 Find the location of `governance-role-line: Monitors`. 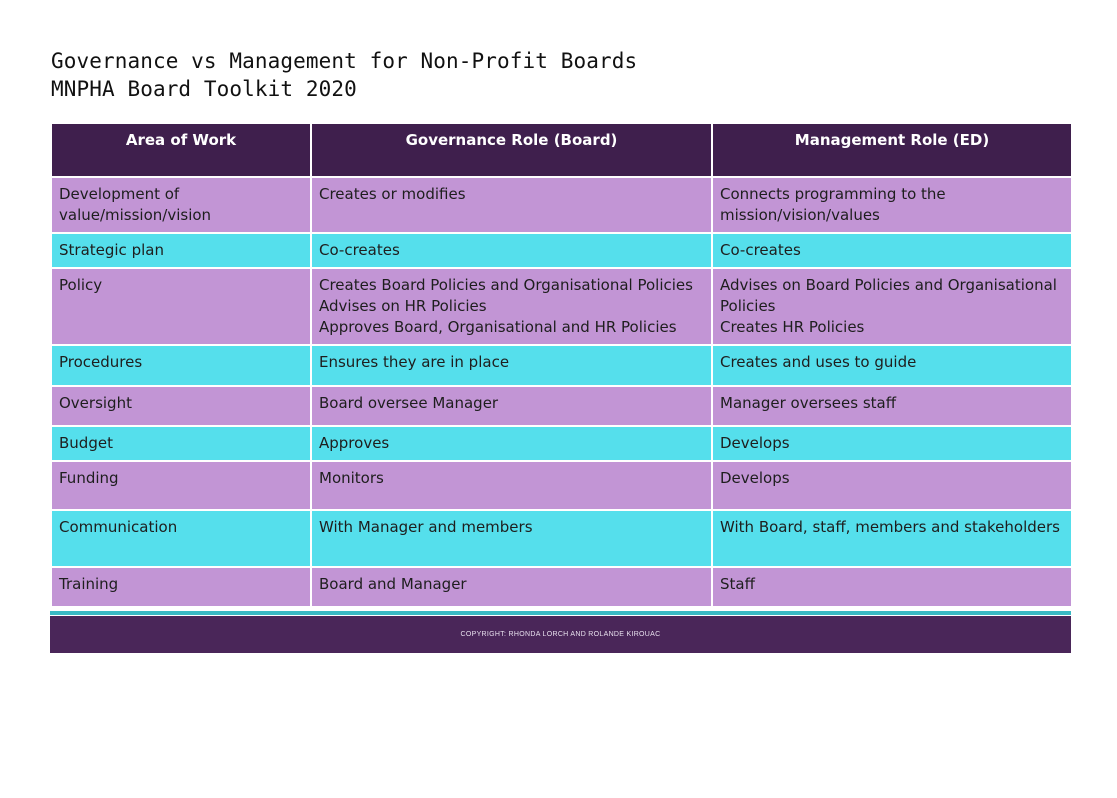

governance-role-line: Monitors is located at coordinates (351, 478).